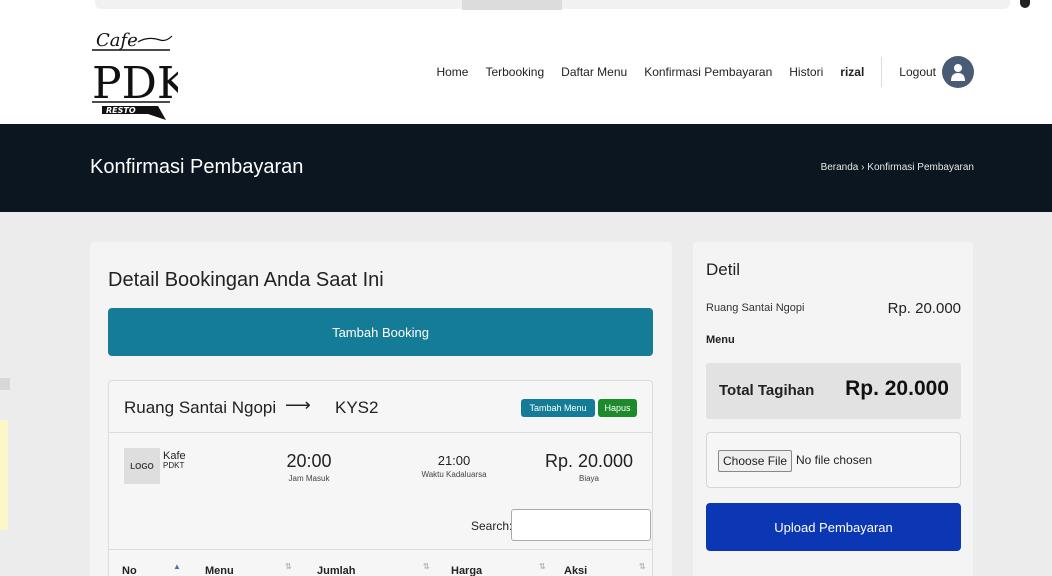  Describe the element at coordinates (617, 408) in the screenshot. I see `hapus-button: Hapus` at that location.